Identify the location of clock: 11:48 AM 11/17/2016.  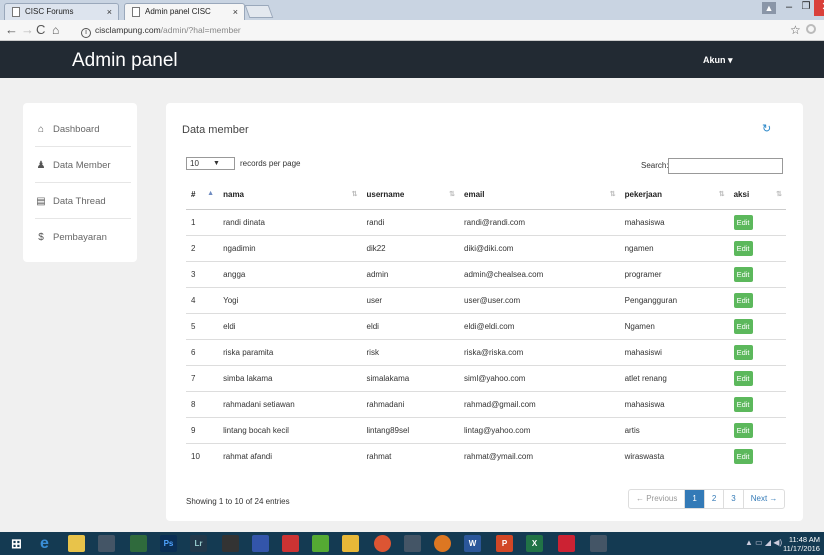
(801, 544).